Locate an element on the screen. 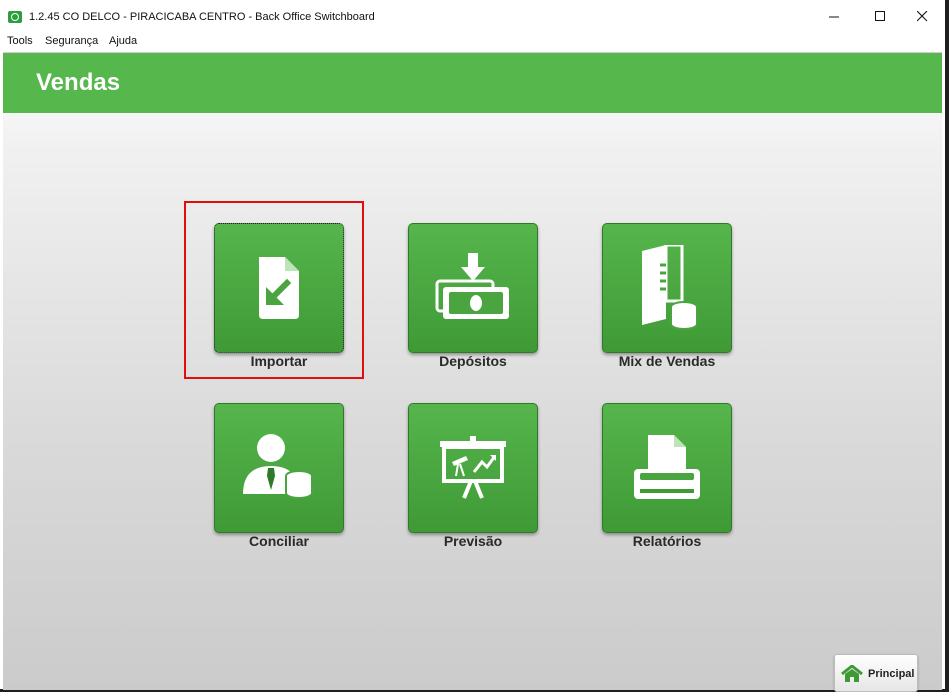 The height and width of the screenshot is (692, 949). printer-report-icon is located at coordinates (667, 467).